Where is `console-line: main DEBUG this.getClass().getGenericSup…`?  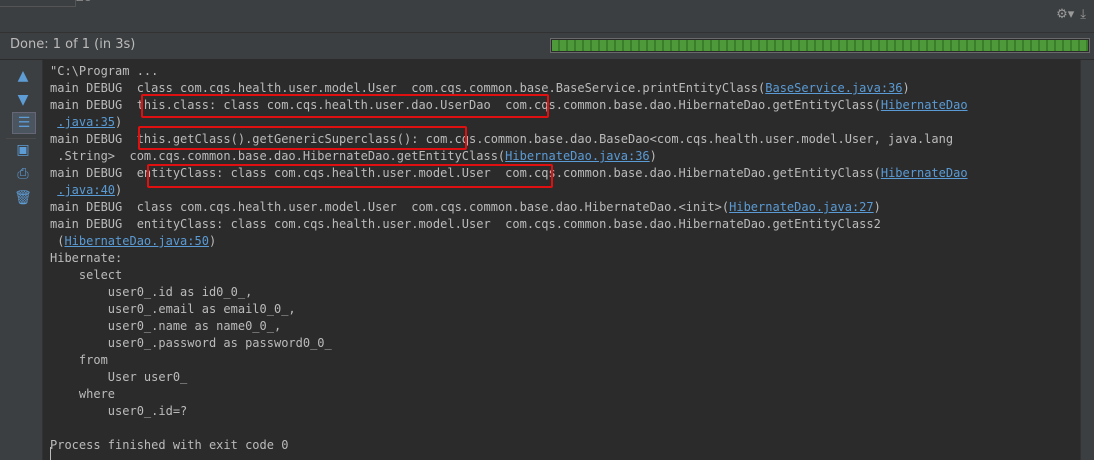
console-line: main DEBUG this.getClass().getGenericSup… is located at coordinates (509, 139).